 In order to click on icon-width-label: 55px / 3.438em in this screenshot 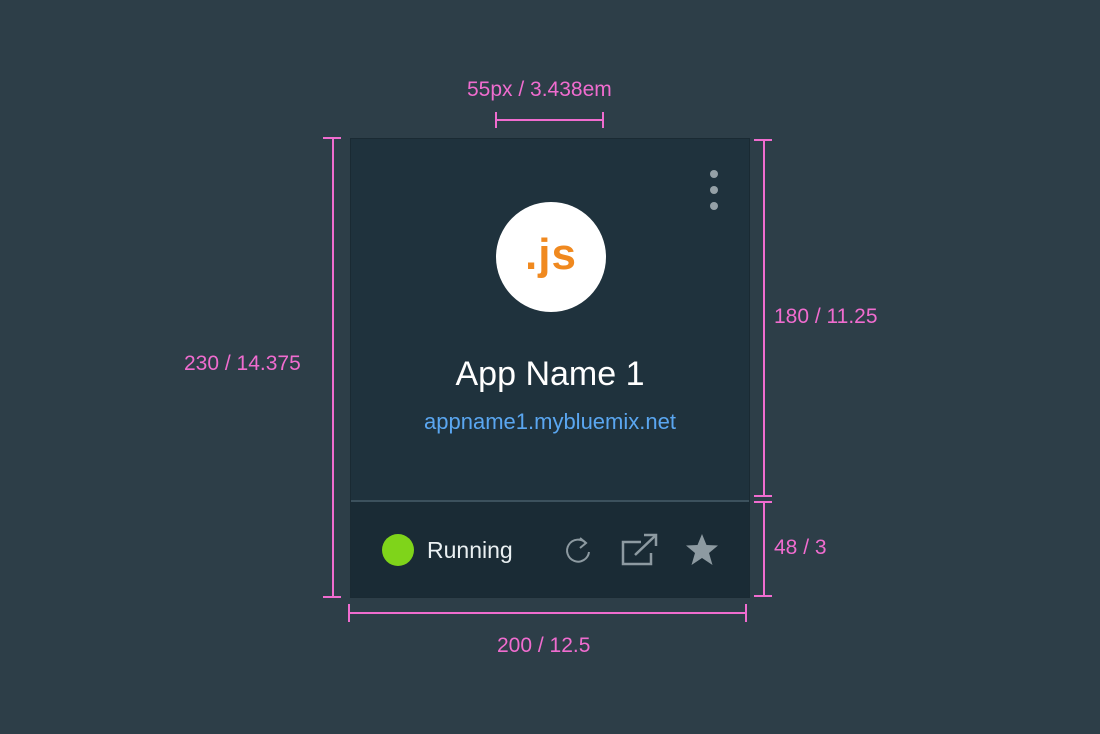, I will do `click(539, 89)`.